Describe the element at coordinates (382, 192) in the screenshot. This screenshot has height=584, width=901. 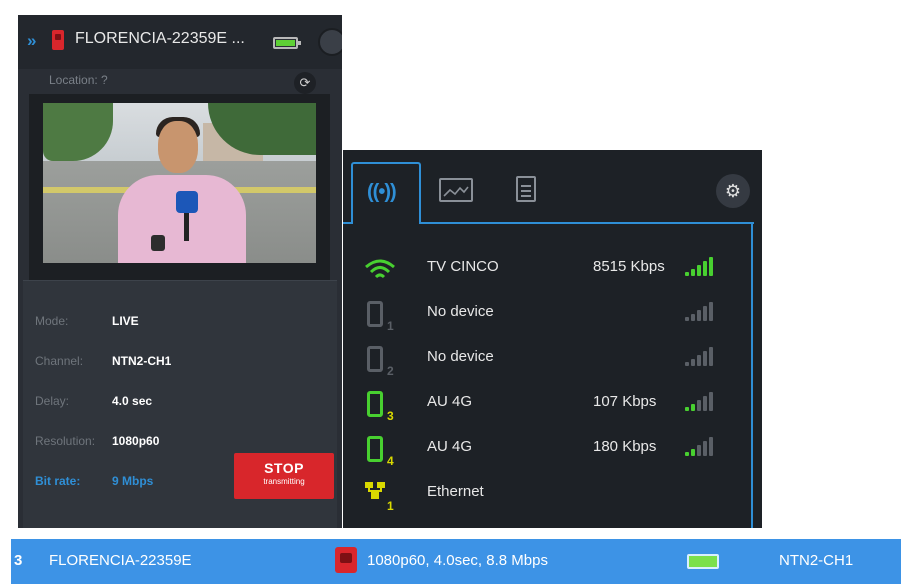
I see `antenna-icon: ((•))` at that location.